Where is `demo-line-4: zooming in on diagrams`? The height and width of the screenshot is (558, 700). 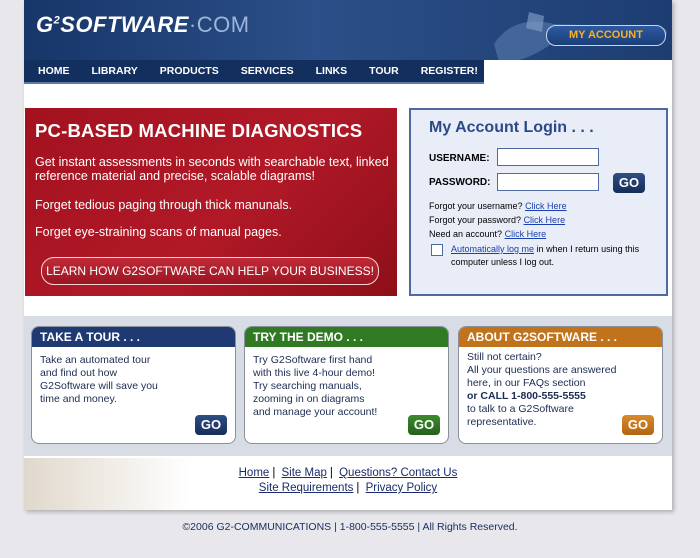
demo-line-4: zooming in on diagrams is located at coordinates (309, 399).